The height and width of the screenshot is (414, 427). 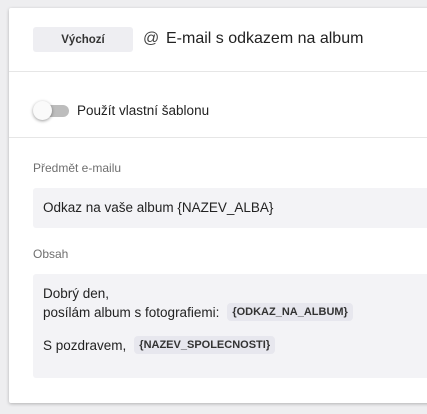 I want to click on default-badge: Výchozí, so click(x=83, y=39).